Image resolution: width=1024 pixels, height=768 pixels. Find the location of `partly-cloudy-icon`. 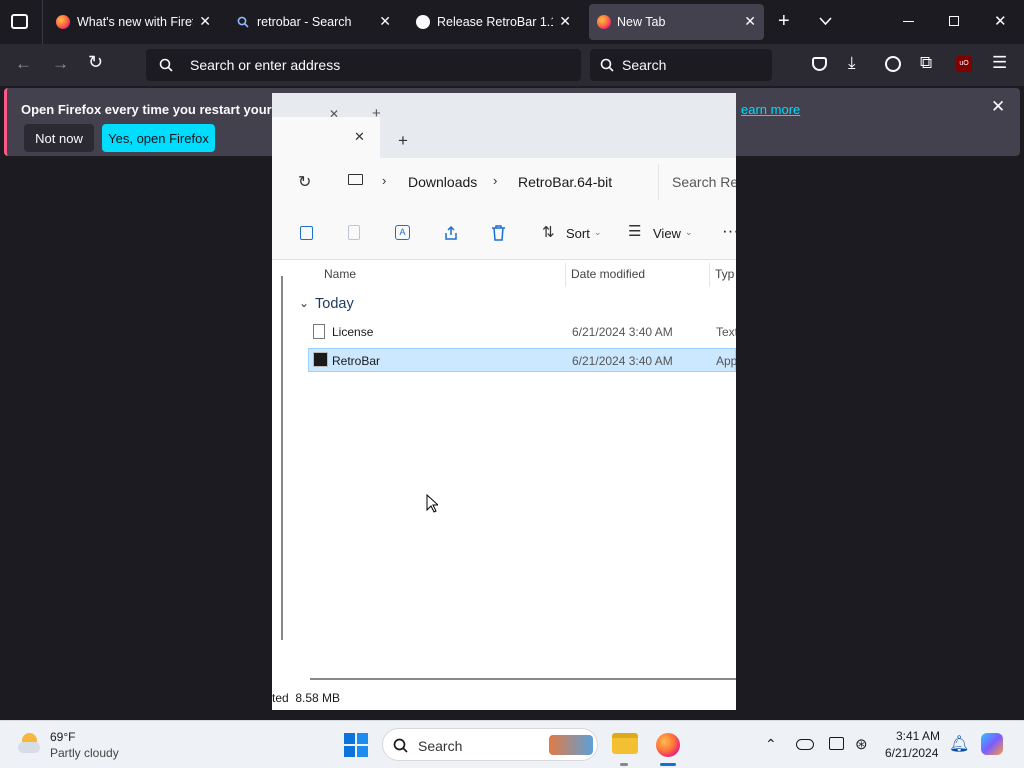

partly-cloudy-icon is located at coordinates (29, 744).